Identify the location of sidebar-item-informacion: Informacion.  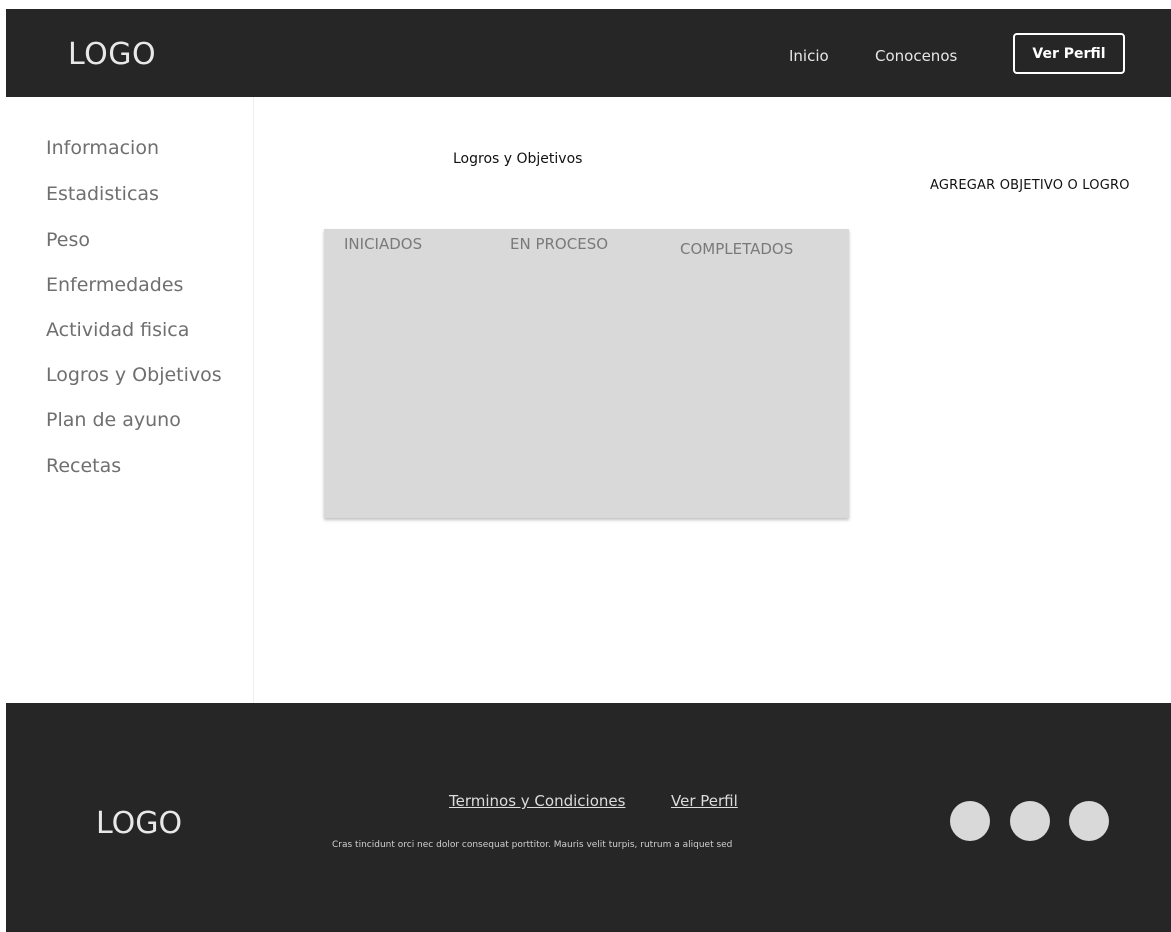
(102, 148).